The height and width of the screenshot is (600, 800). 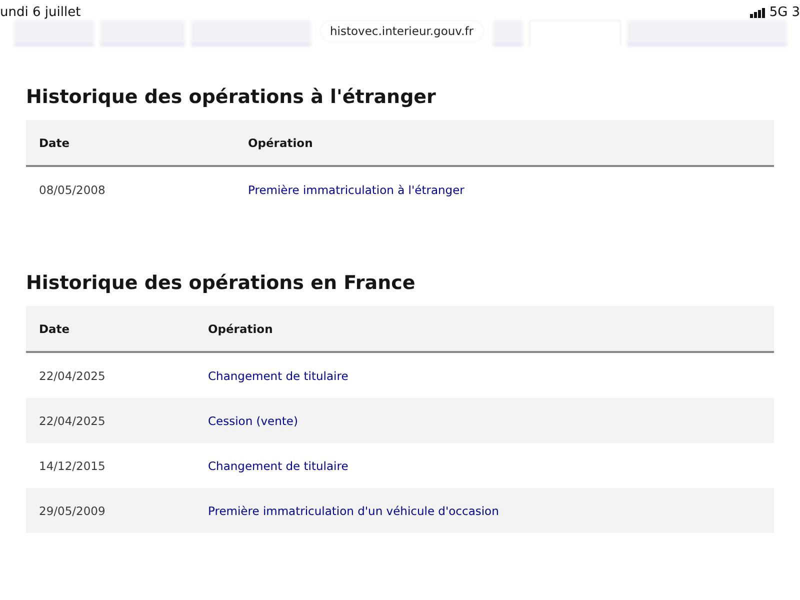 I want to click on status-date: undi 6 juillet, so click(x=40, y=12).